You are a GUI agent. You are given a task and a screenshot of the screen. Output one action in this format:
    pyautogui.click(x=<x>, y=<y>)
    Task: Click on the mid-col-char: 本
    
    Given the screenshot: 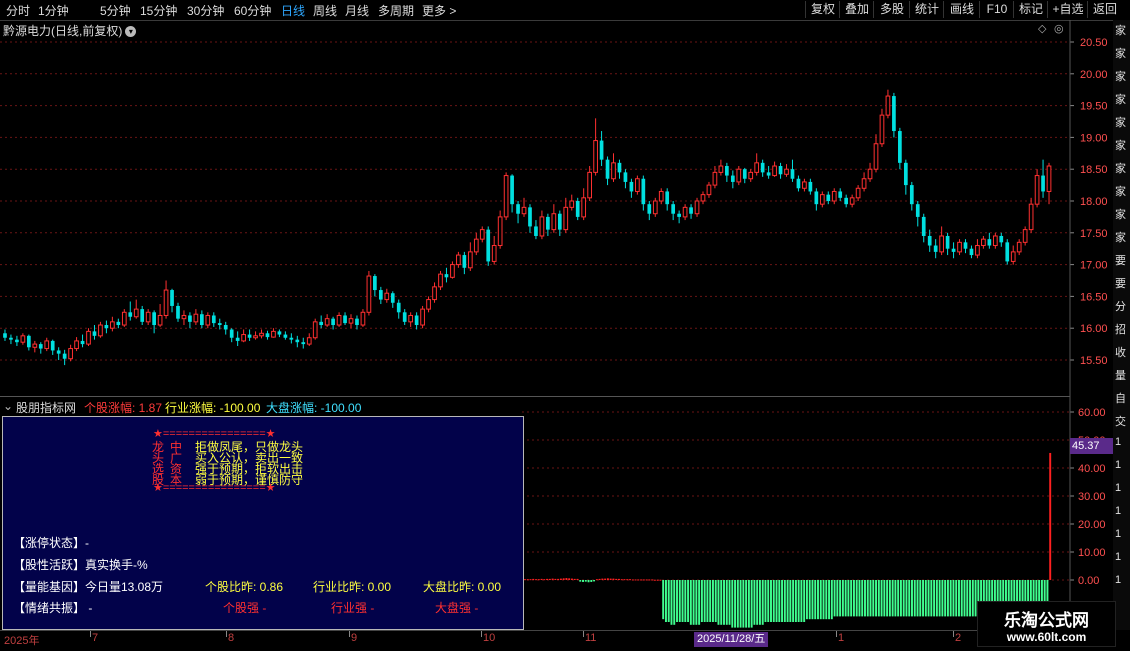 What is the action you would take?
    pyautogui.click(x=176, y=480)
    